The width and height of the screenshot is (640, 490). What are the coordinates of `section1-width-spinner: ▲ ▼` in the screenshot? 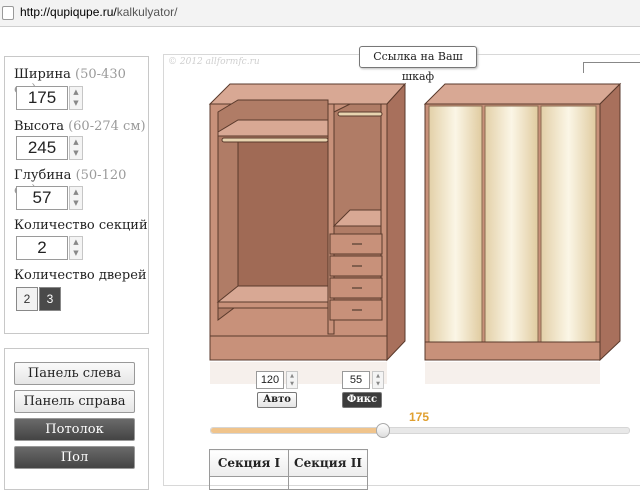 It's located at (292, 380).